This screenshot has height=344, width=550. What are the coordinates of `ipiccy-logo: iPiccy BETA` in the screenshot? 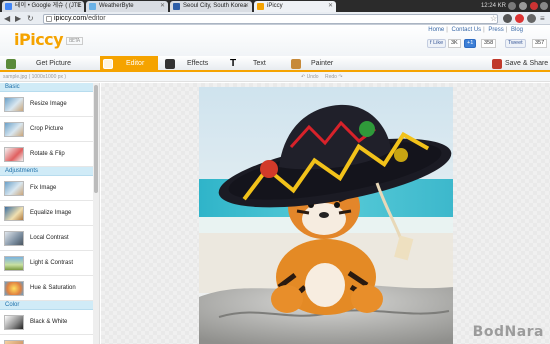 It's located at (48, 39).